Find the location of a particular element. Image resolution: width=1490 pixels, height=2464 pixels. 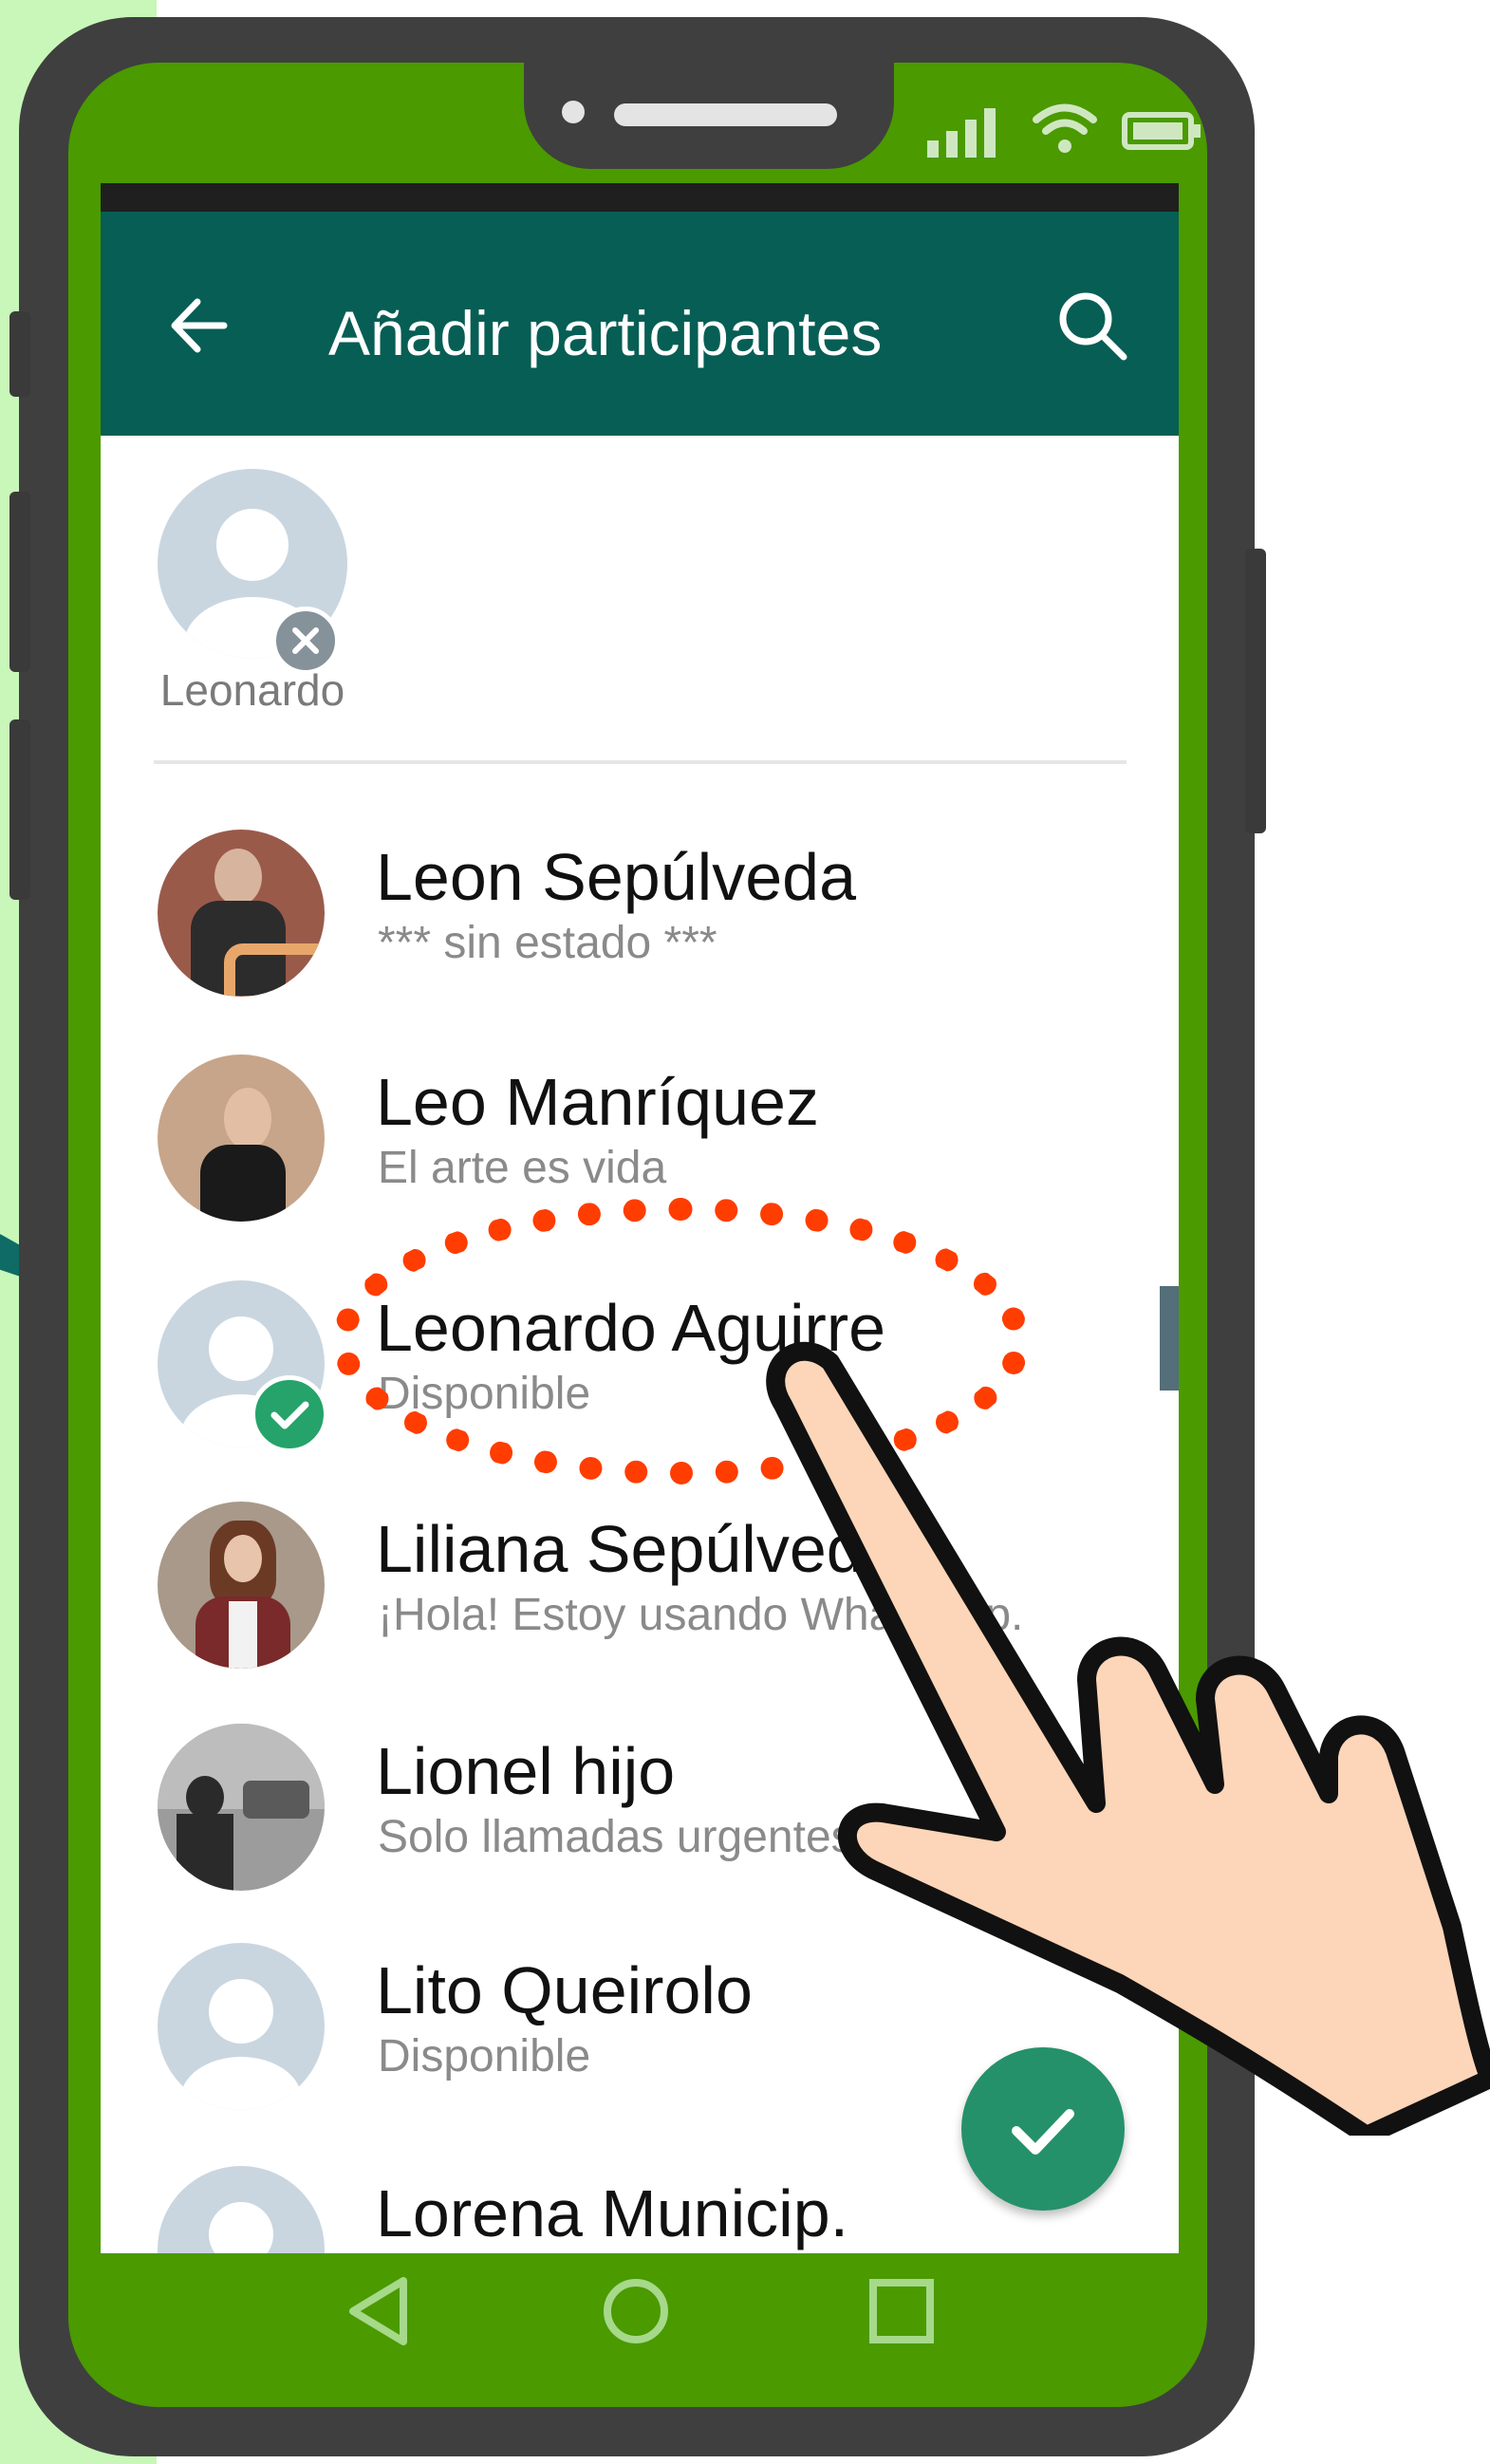

contact-name: Lorena Municip. is located at coordinates (612, 2213).